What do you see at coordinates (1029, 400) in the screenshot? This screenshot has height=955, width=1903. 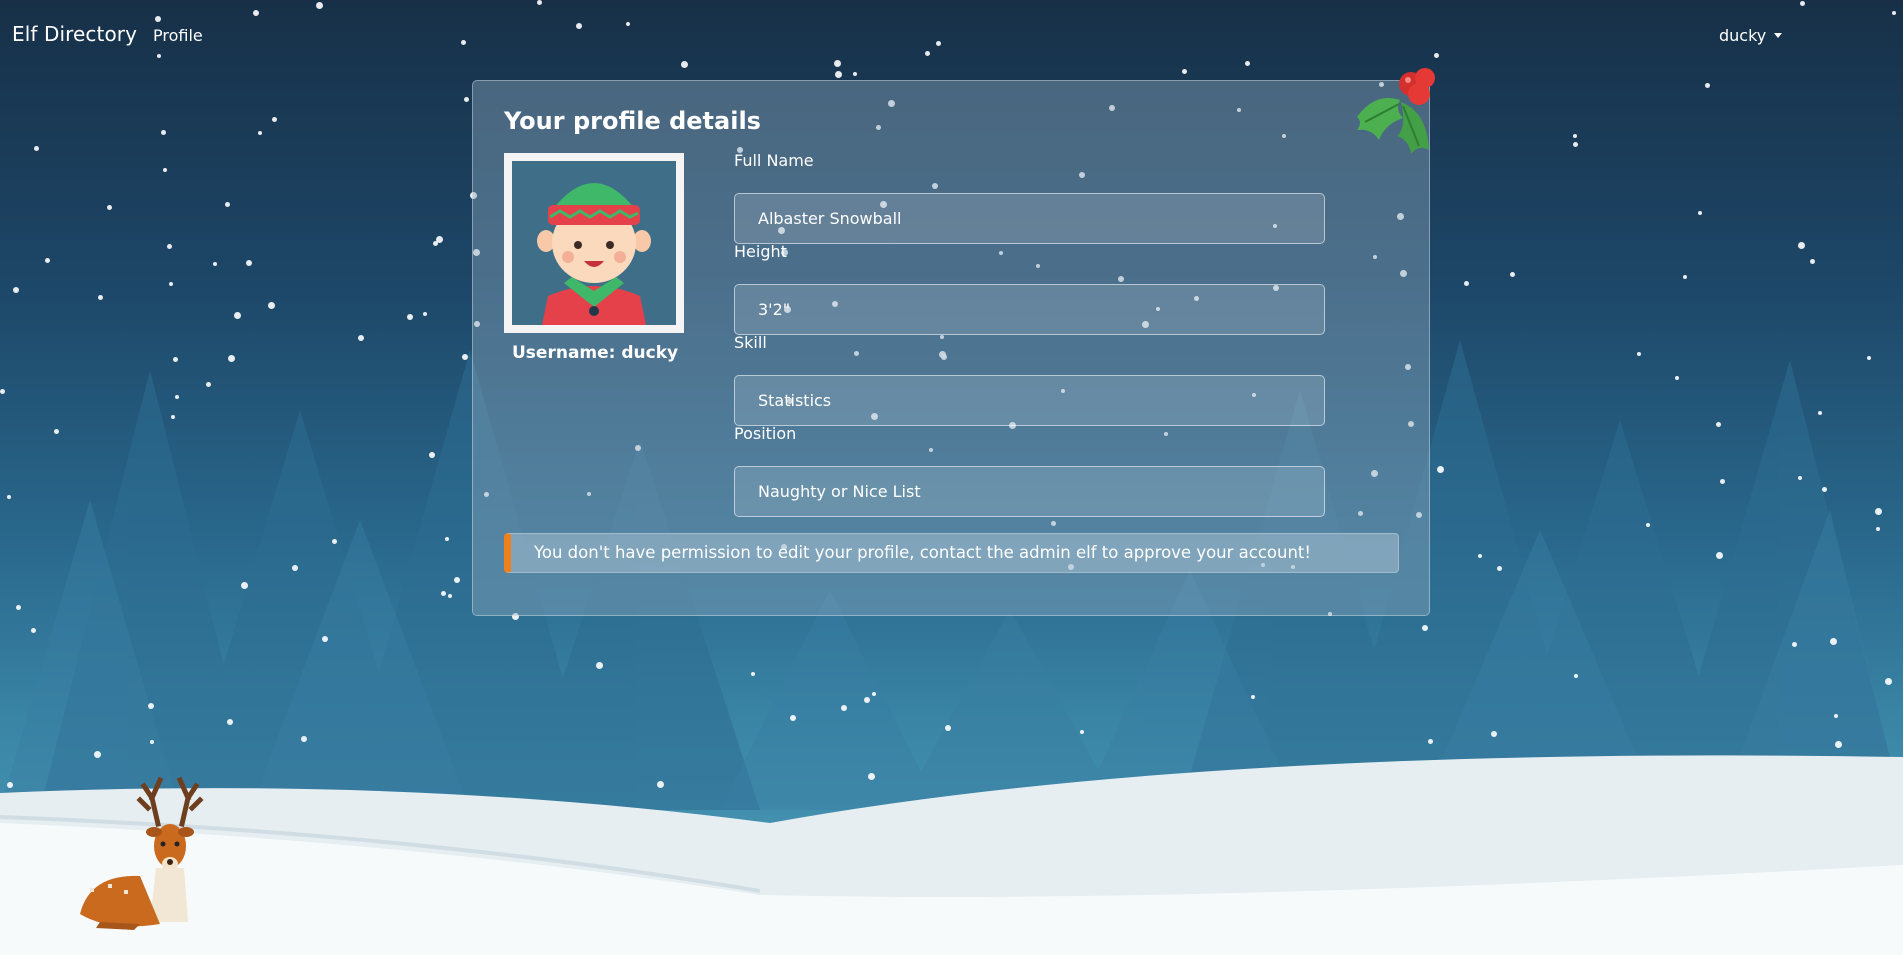 I see `skill-field` at bounding box center [1029, 400].